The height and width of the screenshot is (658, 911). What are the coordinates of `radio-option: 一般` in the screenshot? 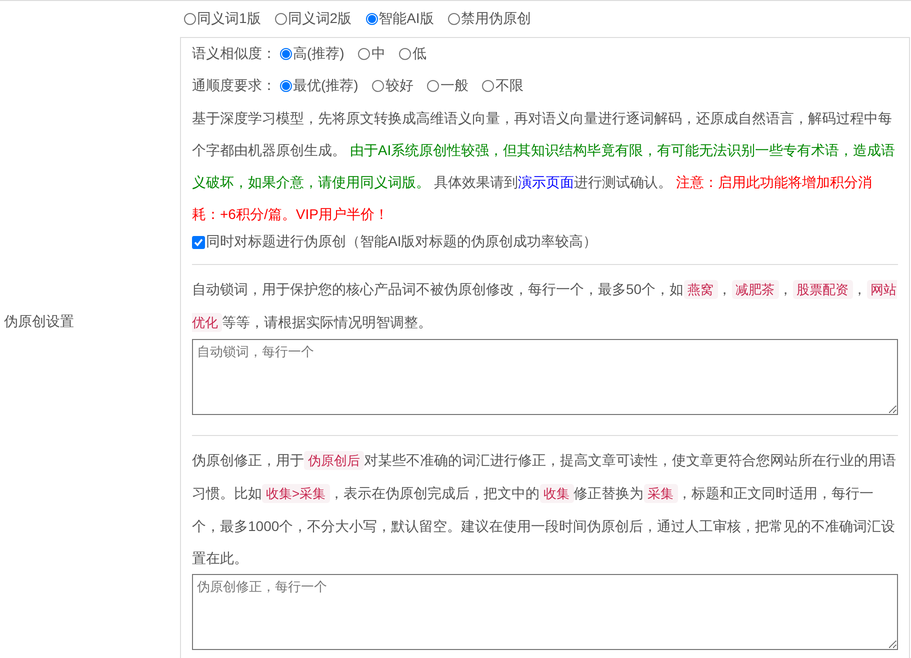 It's located at (447, 86).